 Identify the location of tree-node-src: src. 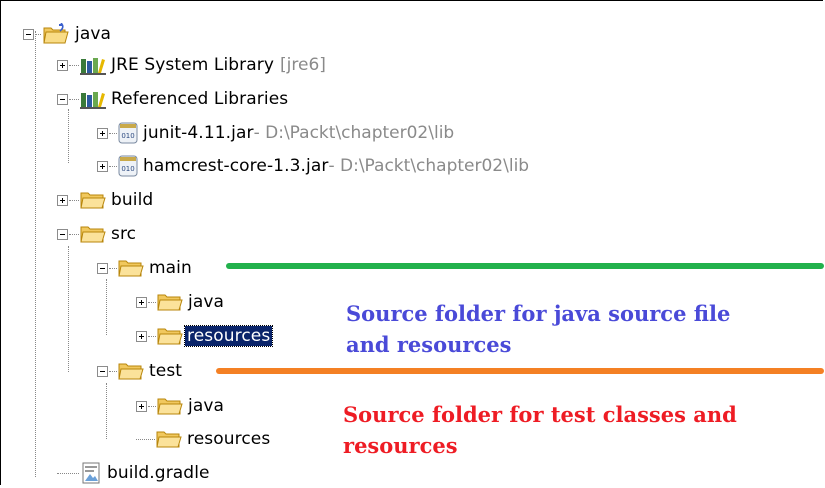
(96, 234).